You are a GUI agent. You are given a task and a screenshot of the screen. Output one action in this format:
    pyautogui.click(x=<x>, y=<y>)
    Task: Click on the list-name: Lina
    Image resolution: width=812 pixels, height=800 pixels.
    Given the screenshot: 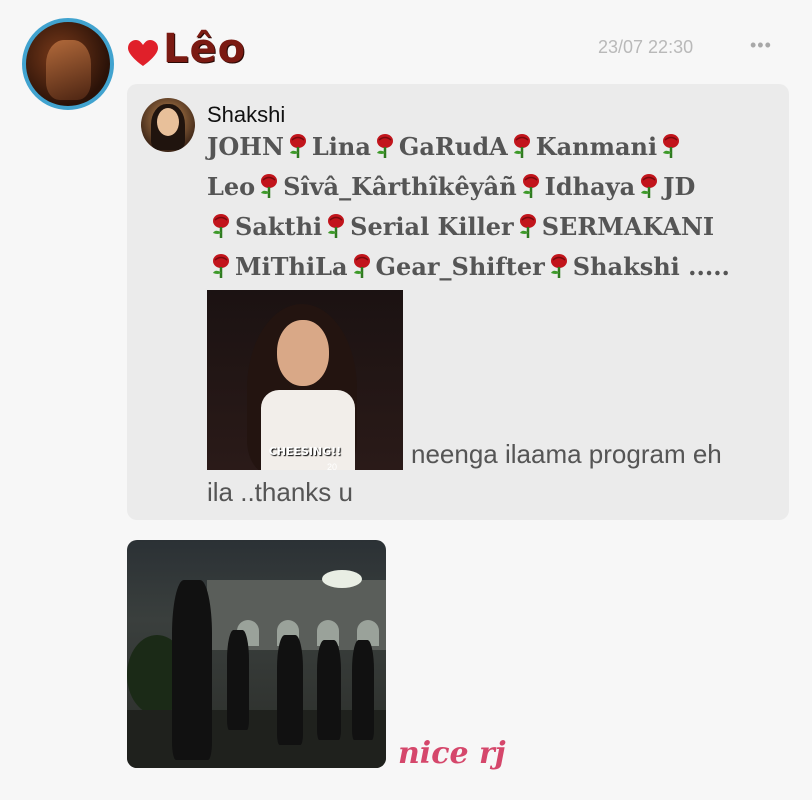 What is the action you would take?
    pyautogui.click(x=341, y=146)
    